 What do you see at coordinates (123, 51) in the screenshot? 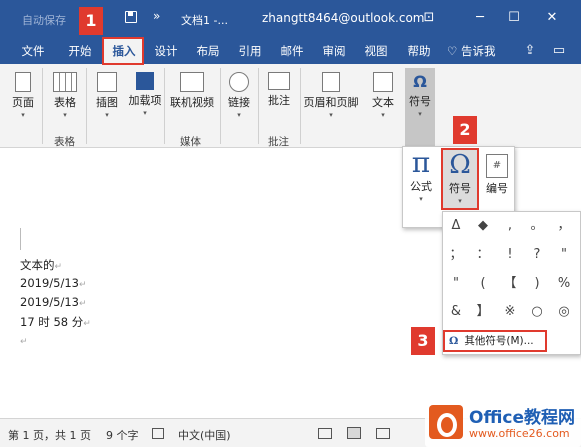
I see `highlight-insert-tab` at bounding box center [123, 51].